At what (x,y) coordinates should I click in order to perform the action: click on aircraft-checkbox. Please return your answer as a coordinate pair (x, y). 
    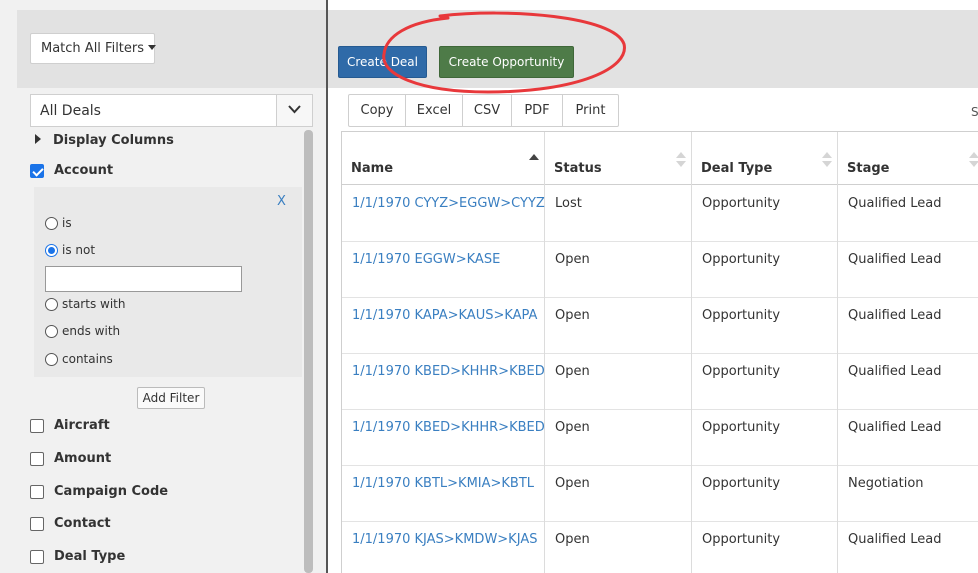
    Looking at the image, I should click on (37, 425).